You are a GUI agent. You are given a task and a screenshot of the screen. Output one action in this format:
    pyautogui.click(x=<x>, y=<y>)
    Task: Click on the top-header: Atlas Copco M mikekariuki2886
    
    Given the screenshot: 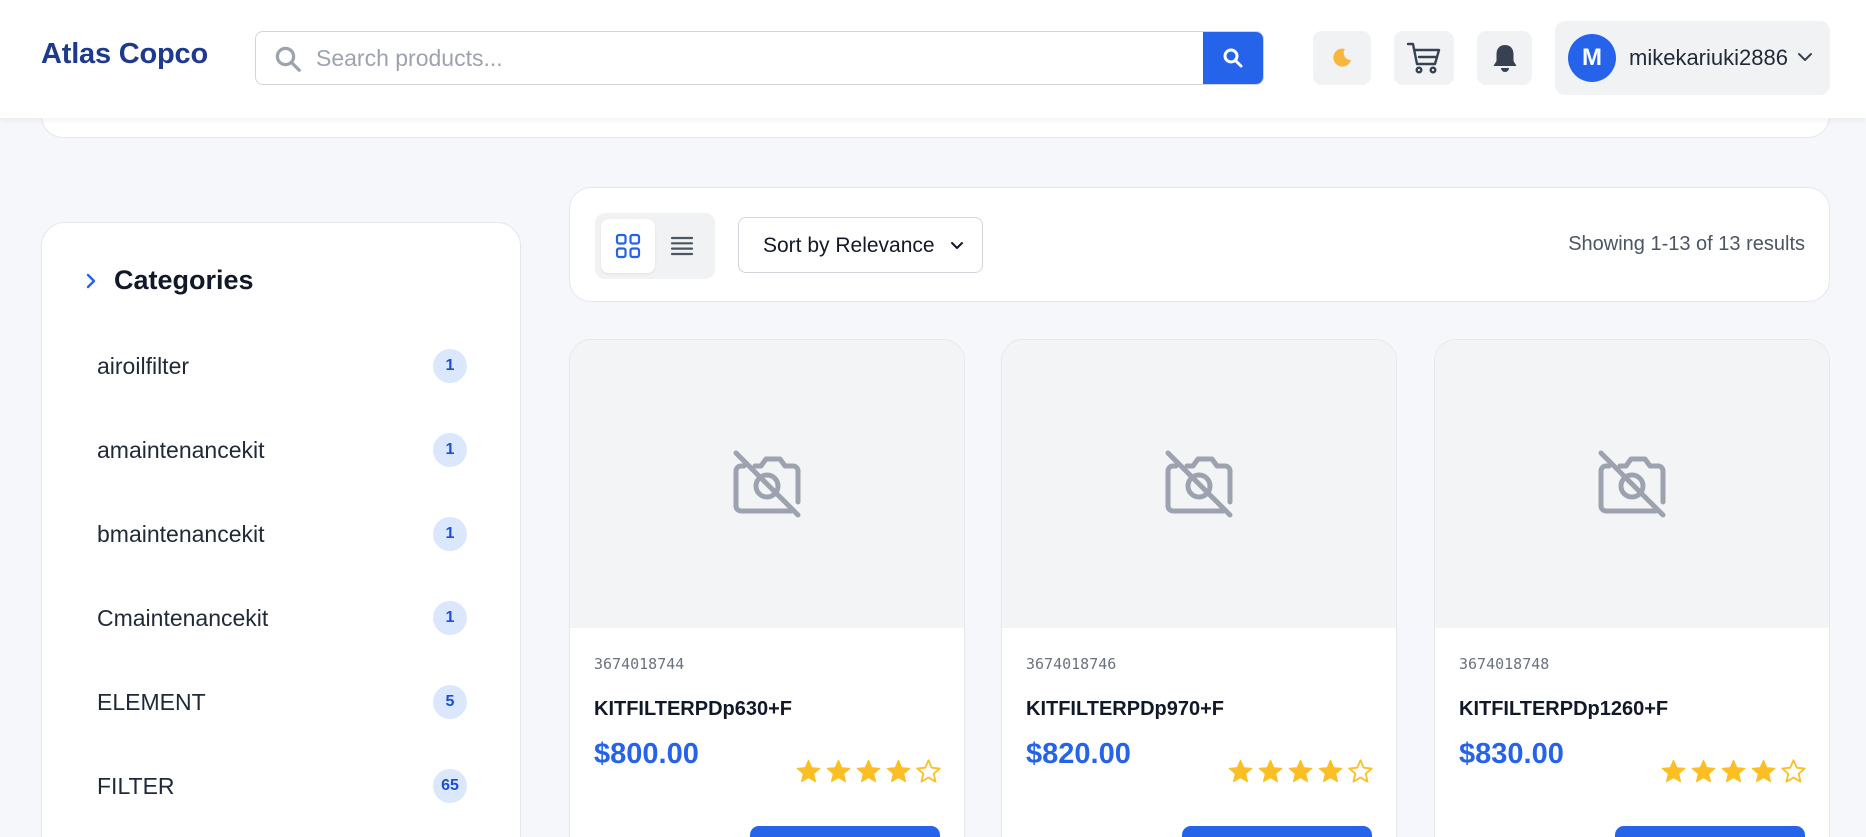 What is the action you would take?
    pyautogui.click(x=933, y=59)
    